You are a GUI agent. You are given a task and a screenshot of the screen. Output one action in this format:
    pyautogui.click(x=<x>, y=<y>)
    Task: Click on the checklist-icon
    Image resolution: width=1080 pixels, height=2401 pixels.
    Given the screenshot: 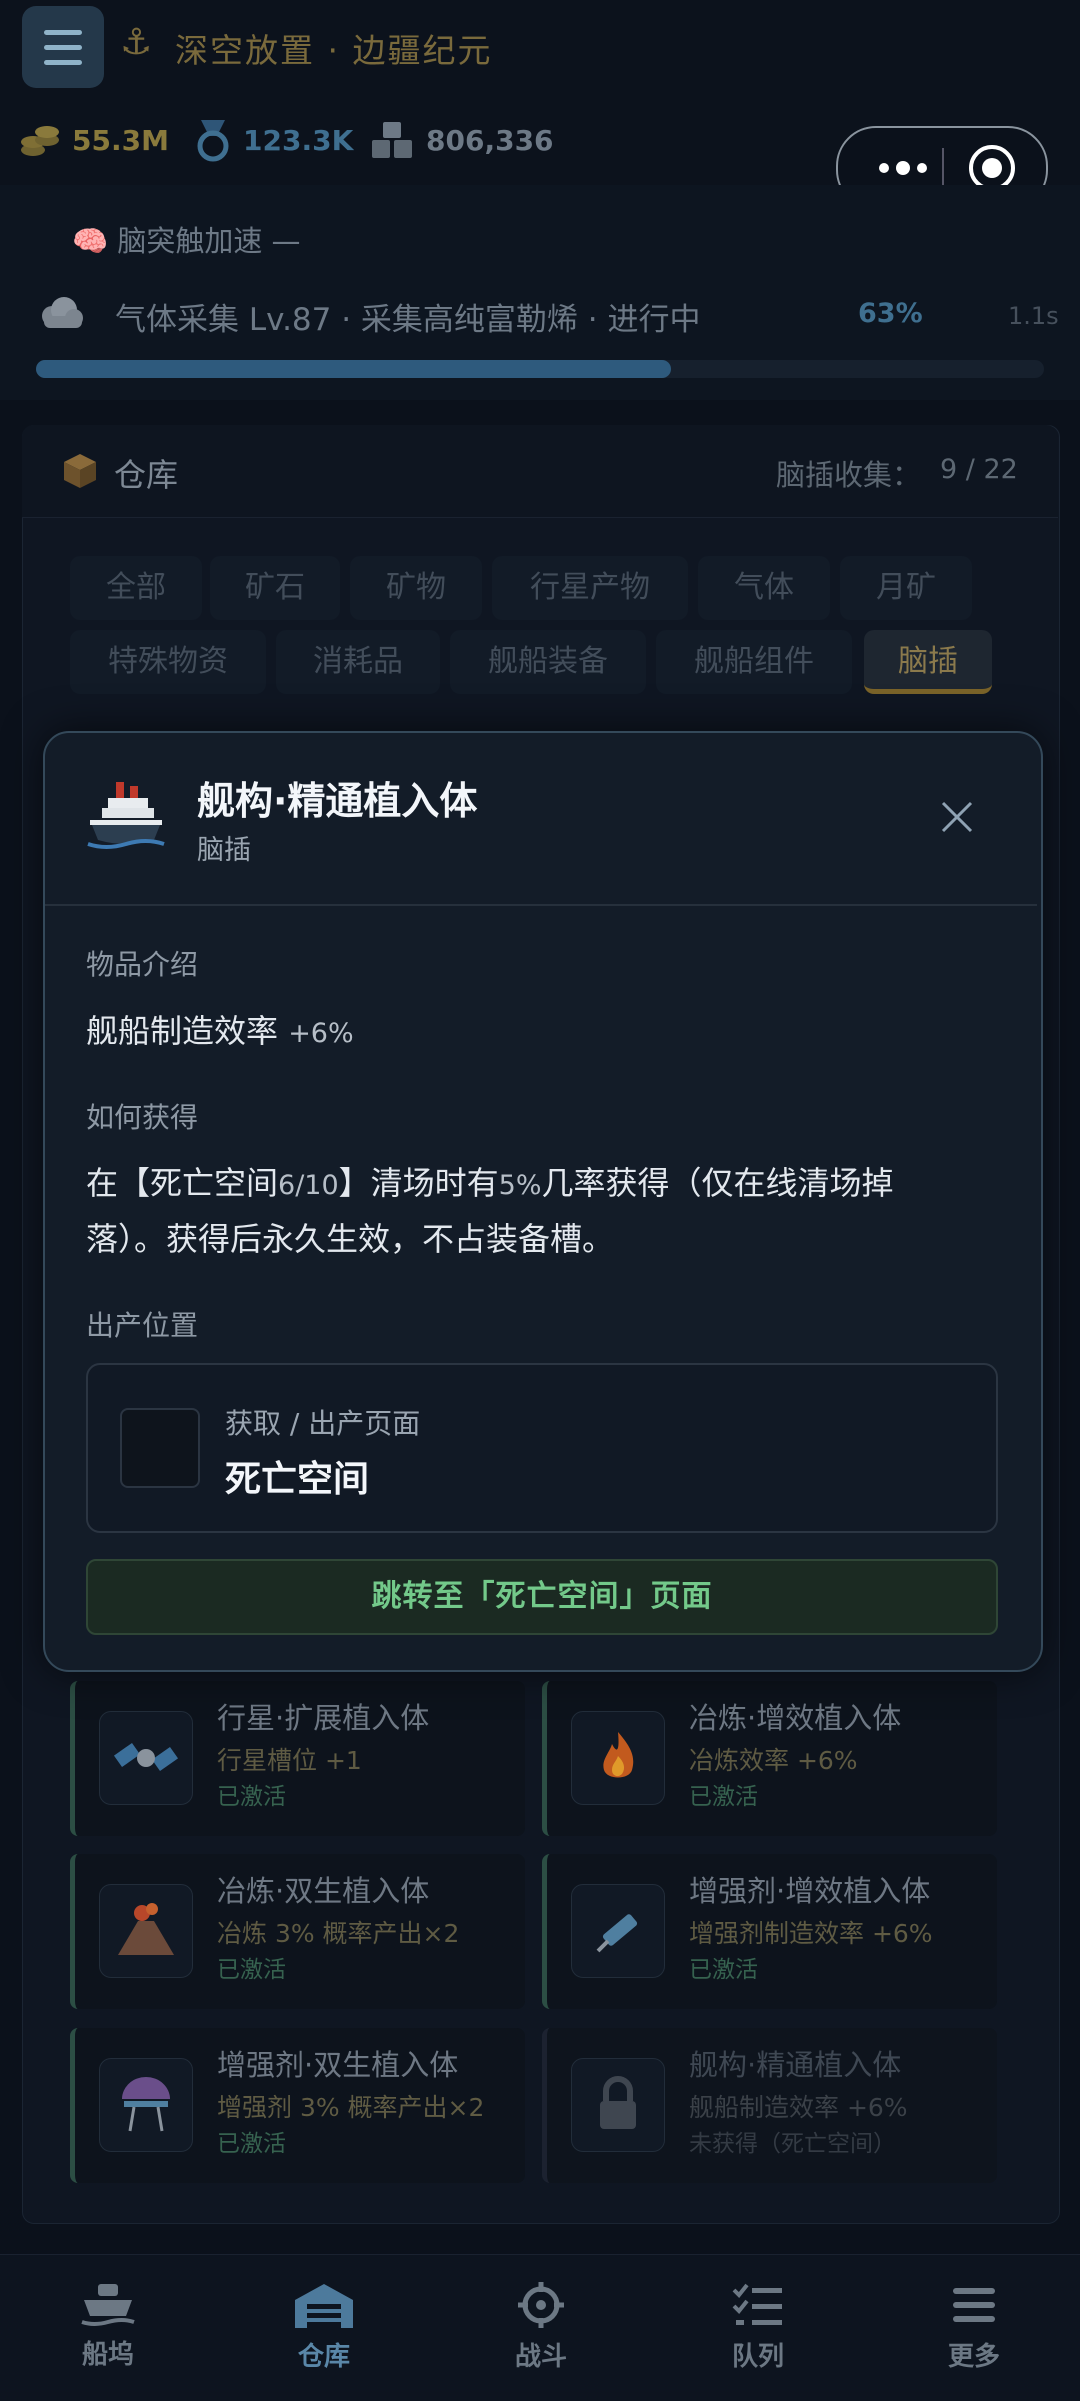 What is the action you would take?
    pyautogui.click(x=757, y=2304)
    